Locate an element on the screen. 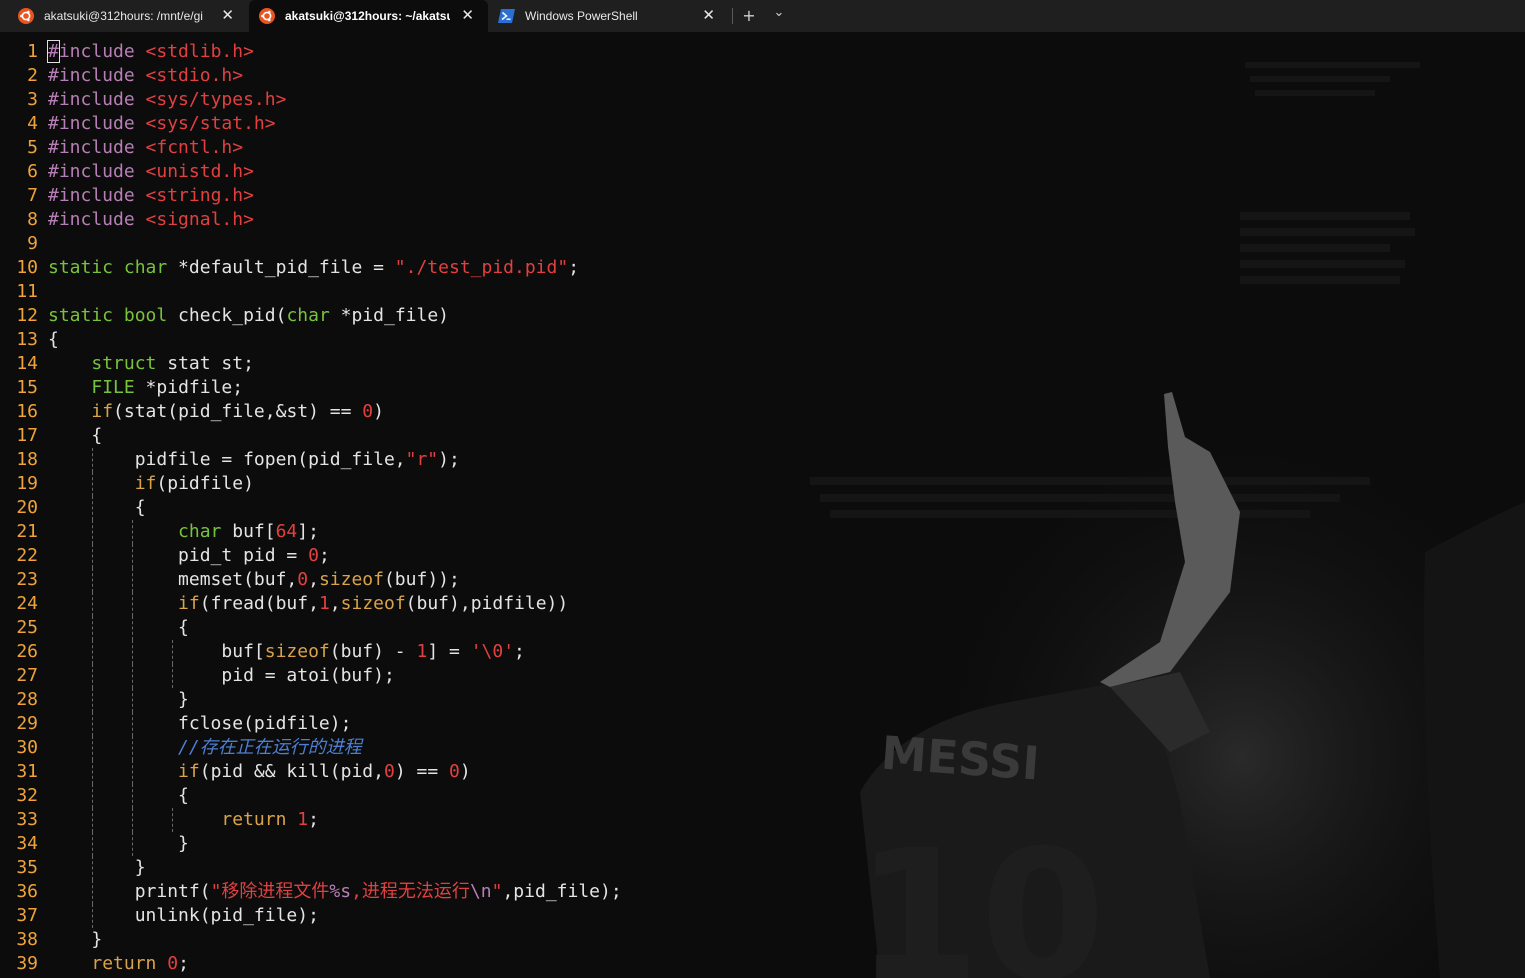 The height and width of the screenshot is (978, 1525). code-token: (pid && kill(pid, is located at coordinates (291, 771).